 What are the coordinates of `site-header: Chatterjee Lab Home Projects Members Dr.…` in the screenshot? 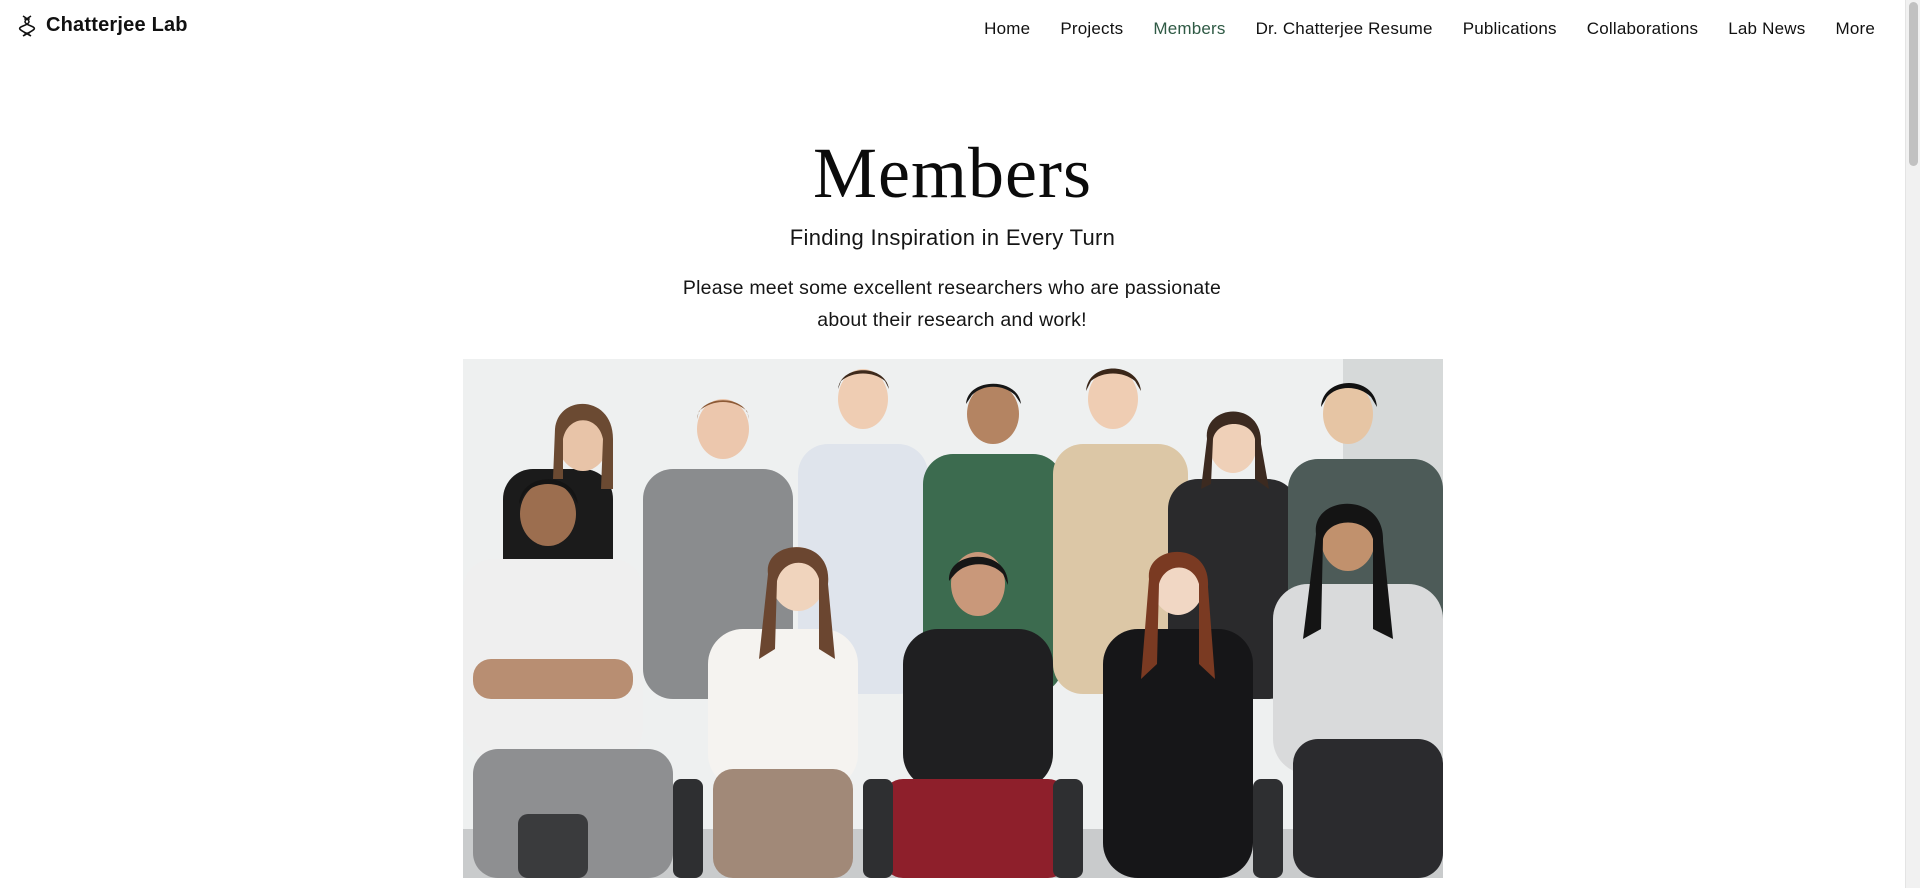 It's located at (952, 29).